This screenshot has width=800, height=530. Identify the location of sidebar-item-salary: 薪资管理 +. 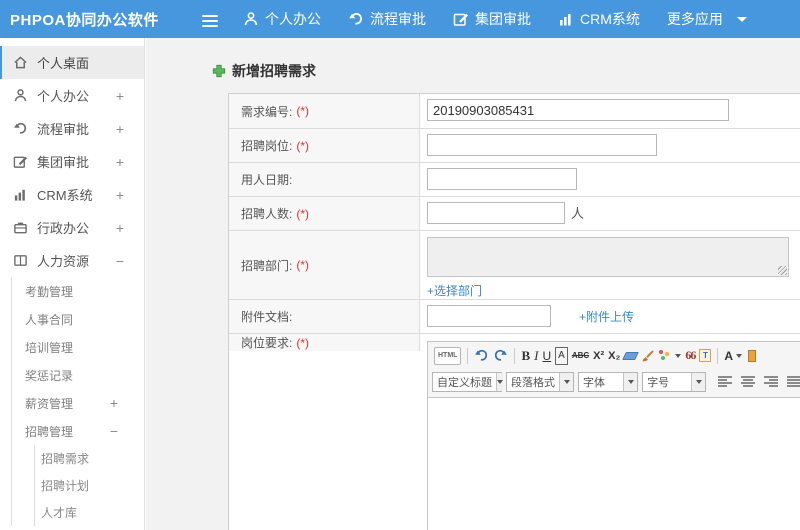
(78, 403).